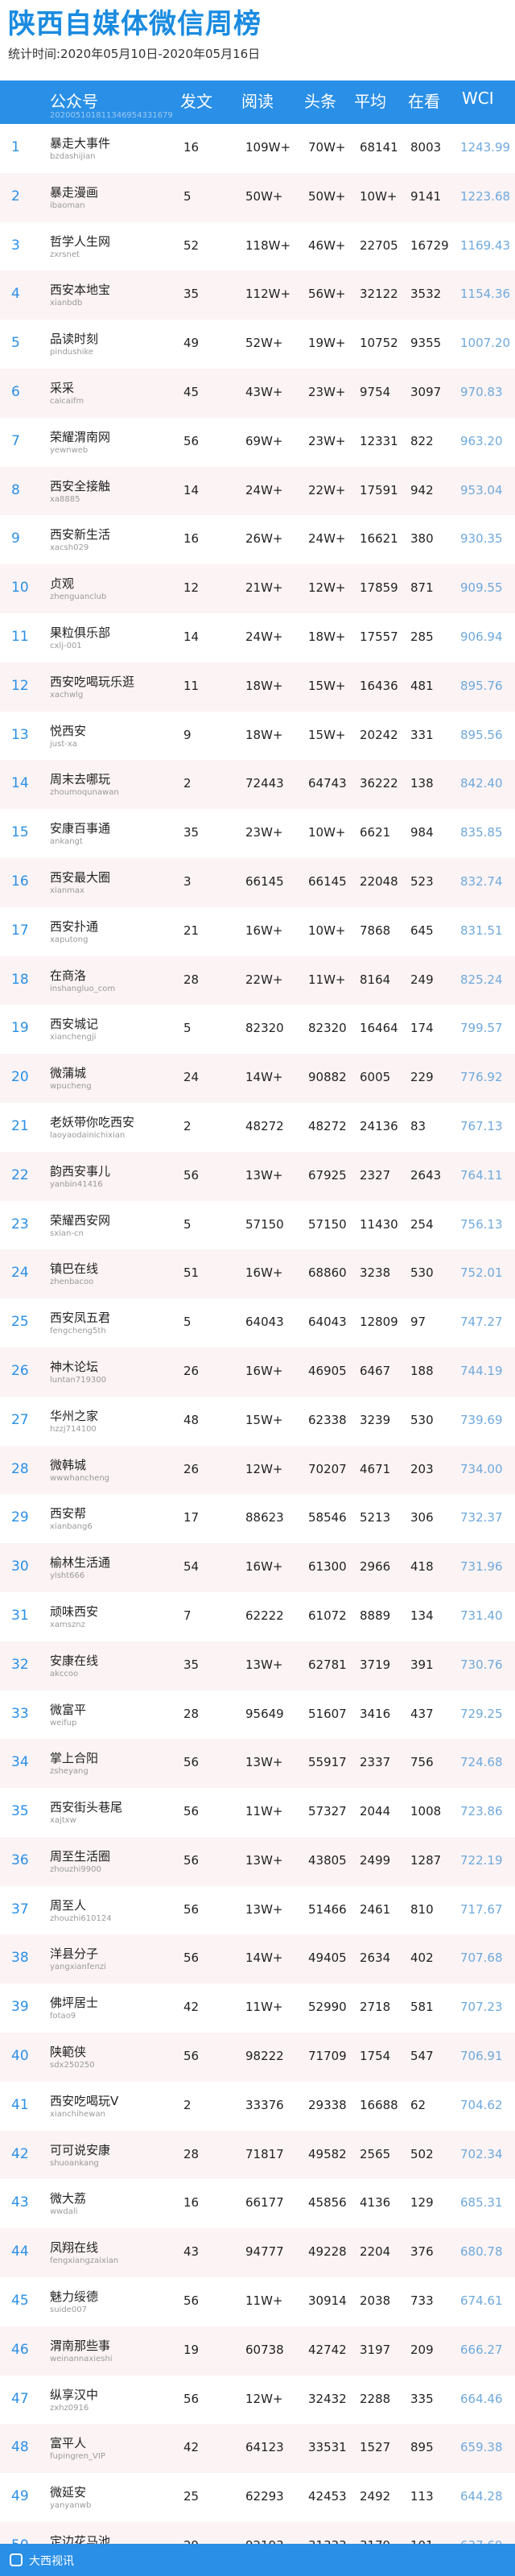 This screenshot has height=2576, width=515. I want to click on read-count: 94777, so click(264, 2252).